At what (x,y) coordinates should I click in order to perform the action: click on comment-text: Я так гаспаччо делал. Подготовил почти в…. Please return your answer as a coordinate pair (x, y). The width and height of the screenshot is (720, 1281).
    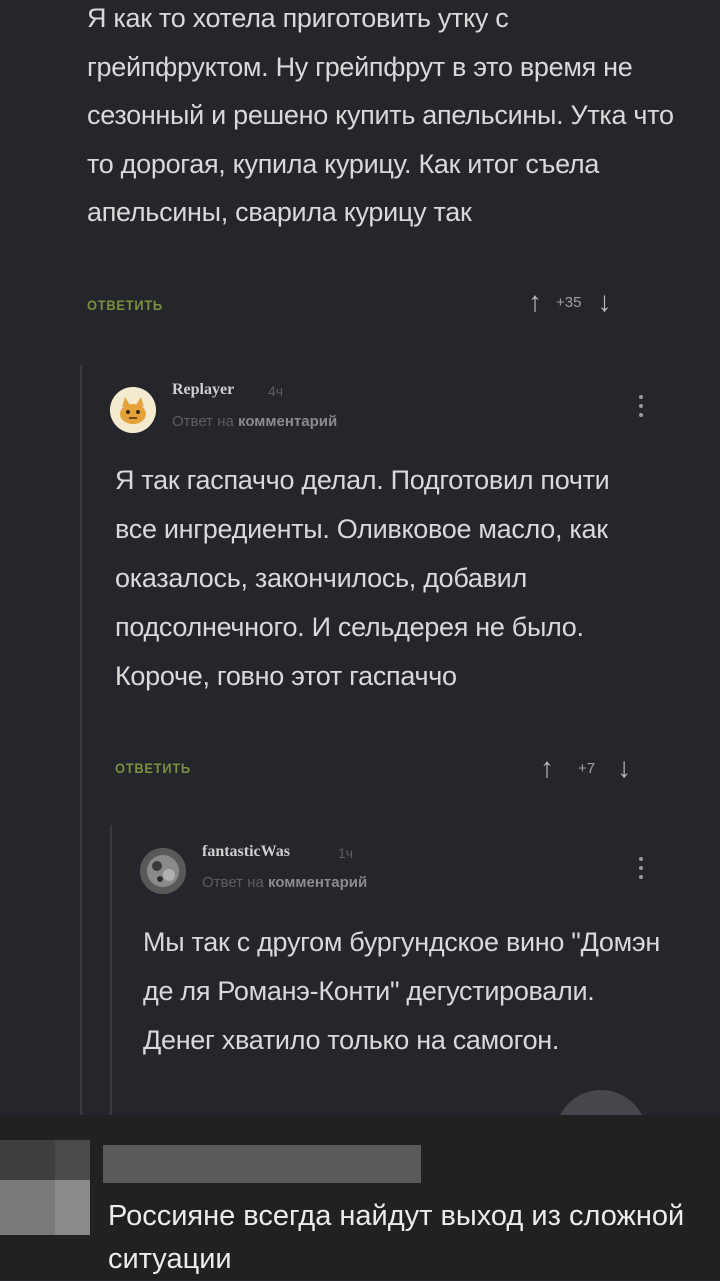
    Looking at the image, I should click on (362, 578).